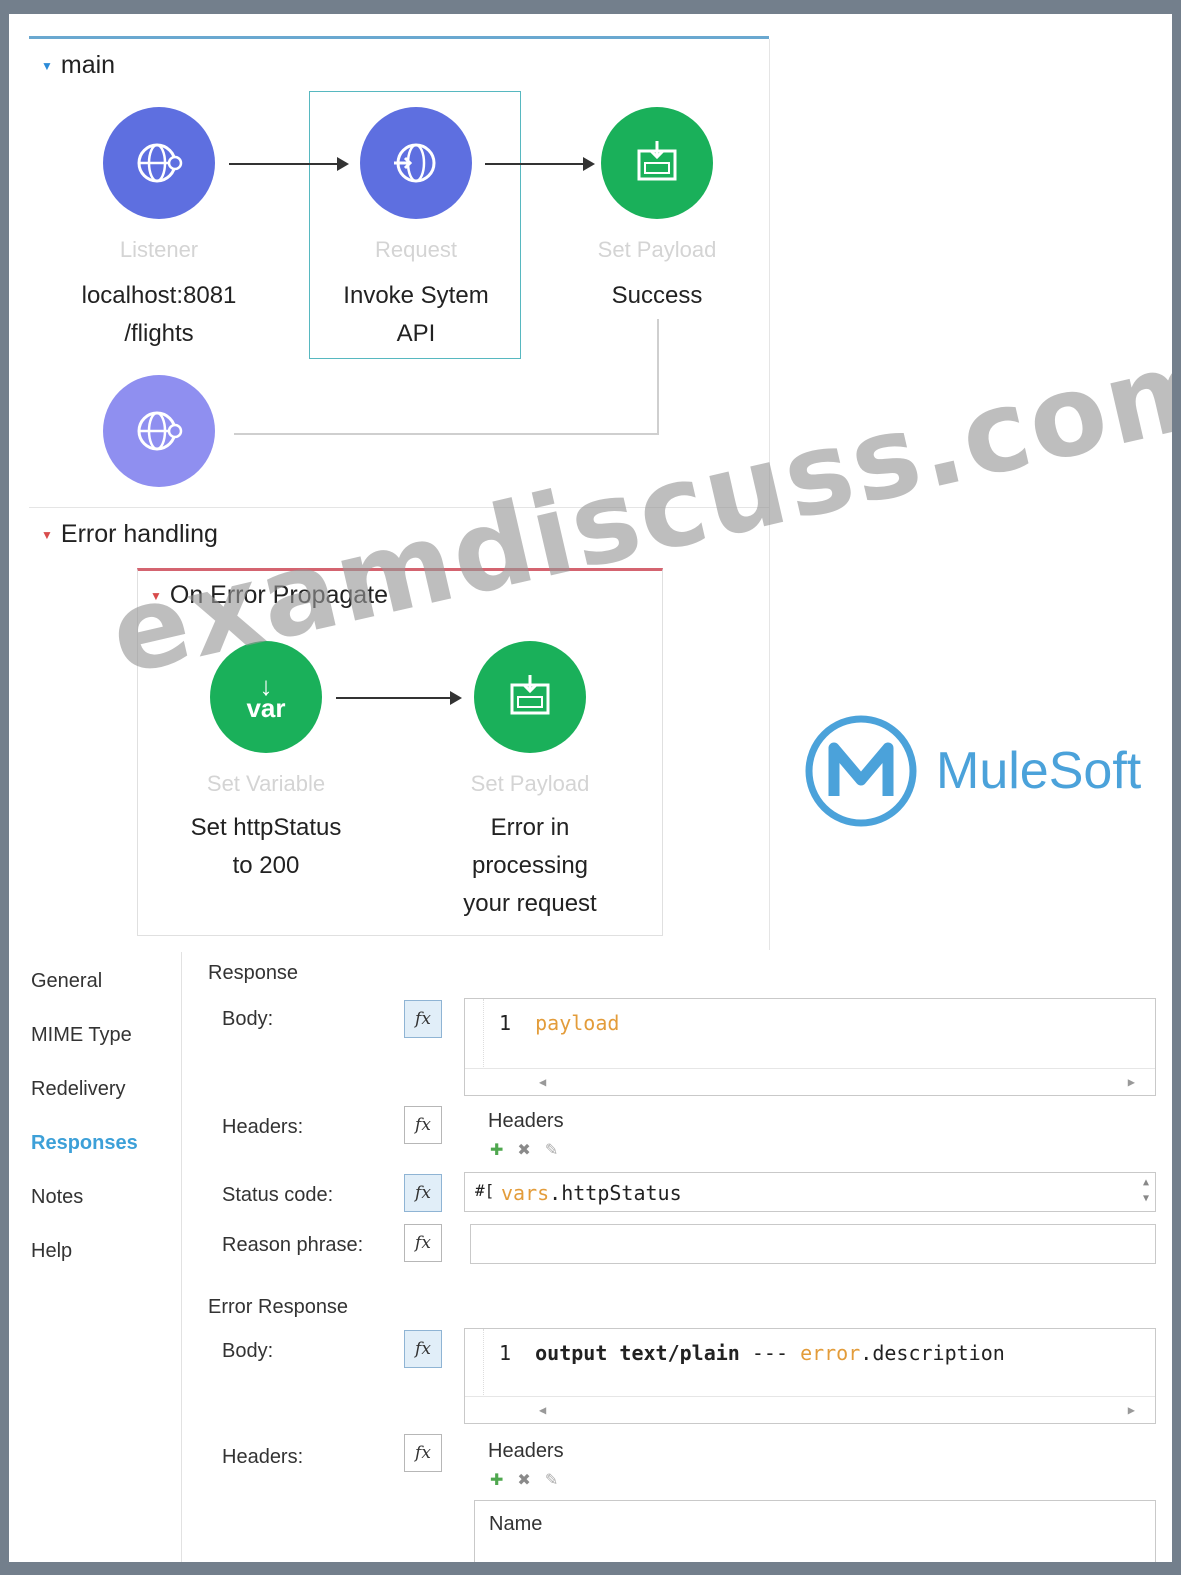 The image size is (1181, 1575). What do you see at coordinates (830, 1353) in the screenshot?
I see `code-error: error` at bounding box center [830, 1353].